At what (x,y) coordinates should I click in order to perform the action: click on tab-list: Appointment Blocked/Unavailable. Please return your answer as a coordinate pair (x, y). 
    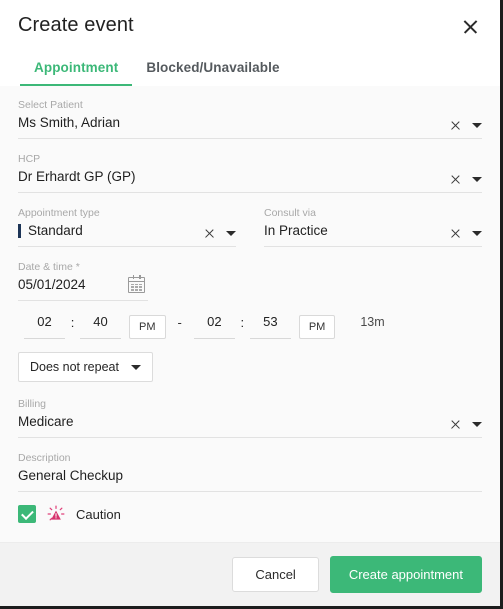
    Looking at the image, I should click on (250, 70).